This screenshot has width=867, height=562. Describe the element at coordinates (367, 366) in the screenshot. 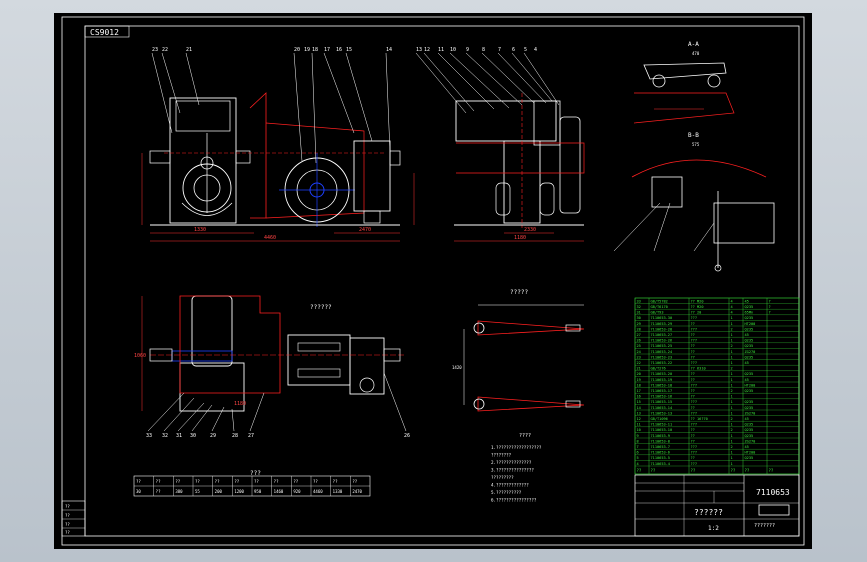

I see `plan-bearing` at that location.